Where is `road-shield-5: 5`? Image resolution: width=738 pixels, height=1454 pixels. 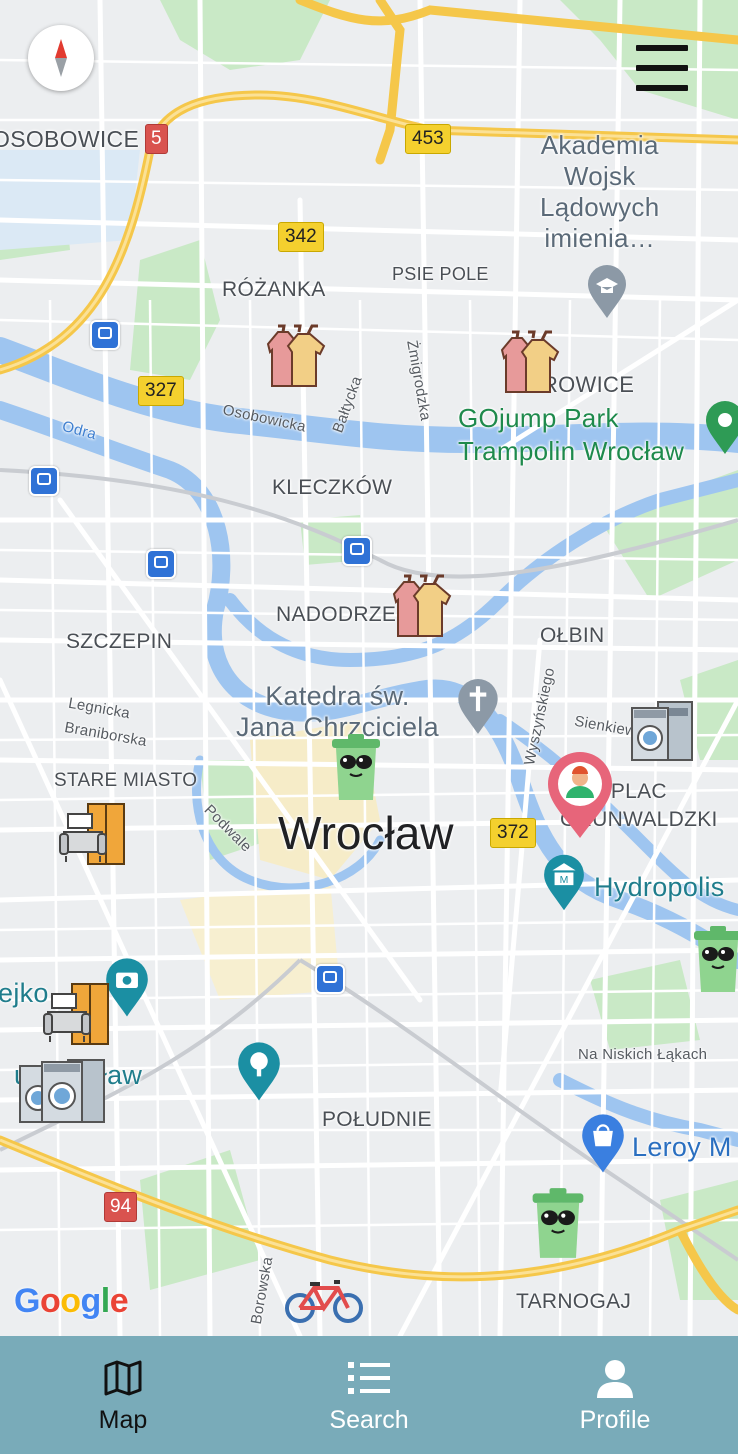
road-shield-5: 5 is located at coordinates (156, 139).